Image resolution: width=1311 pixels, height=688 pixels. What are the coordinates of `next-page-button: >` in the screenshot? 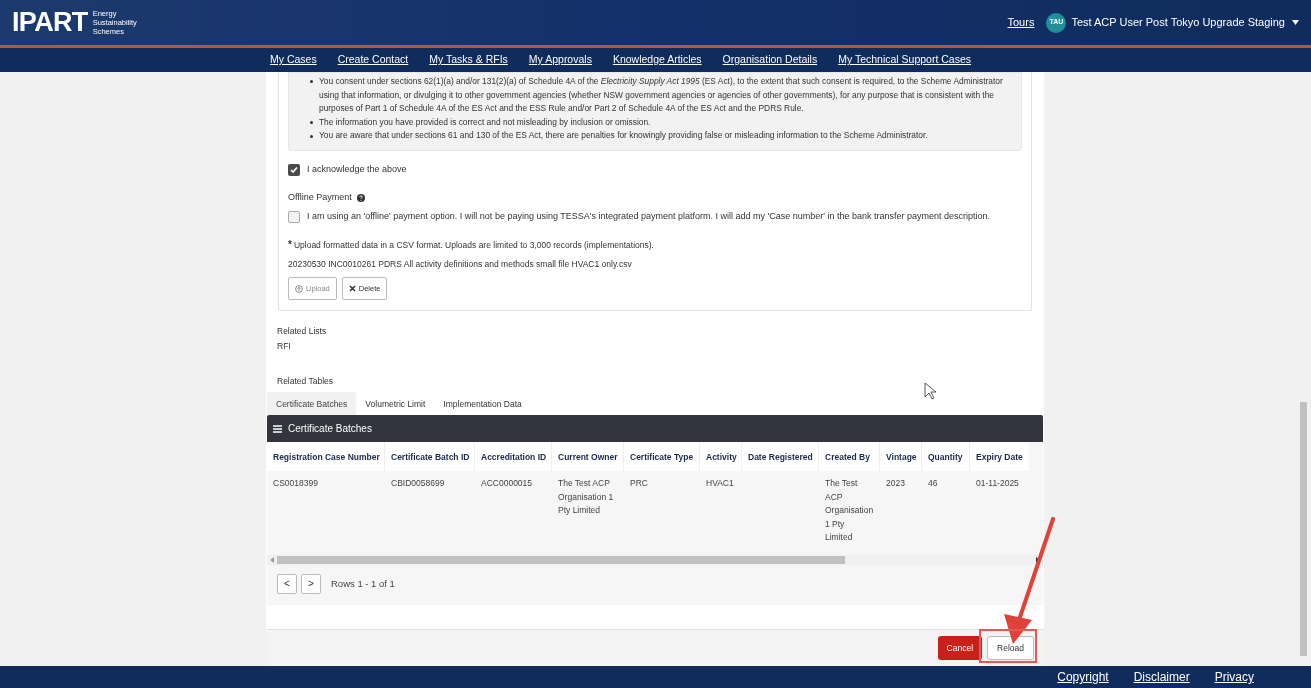 It's located at (311, 583).